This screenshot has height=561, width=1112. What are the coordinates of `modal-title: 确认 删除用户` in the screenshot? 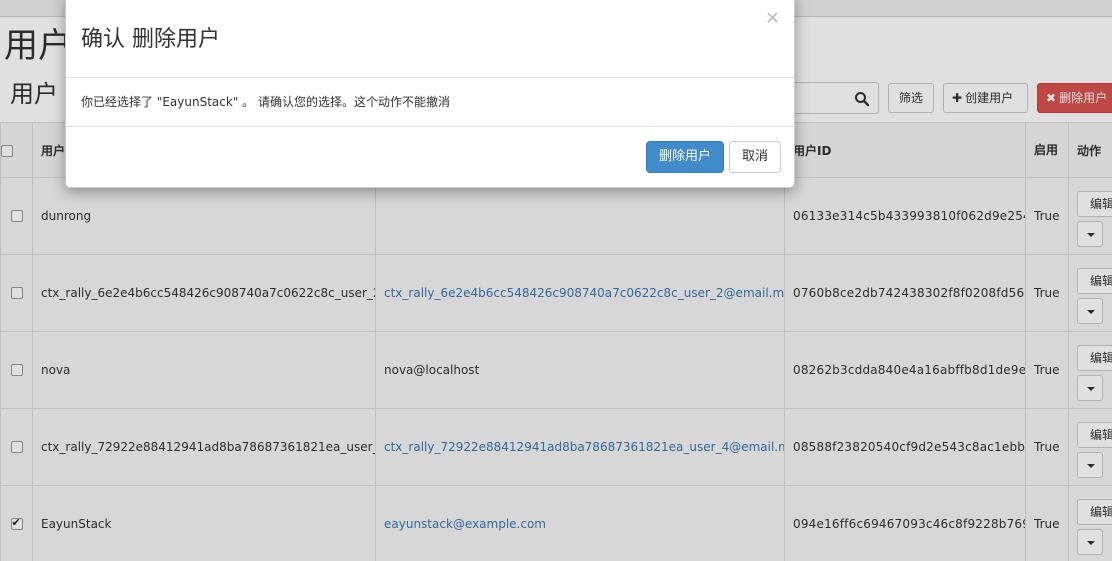 It's located at (150, 39).